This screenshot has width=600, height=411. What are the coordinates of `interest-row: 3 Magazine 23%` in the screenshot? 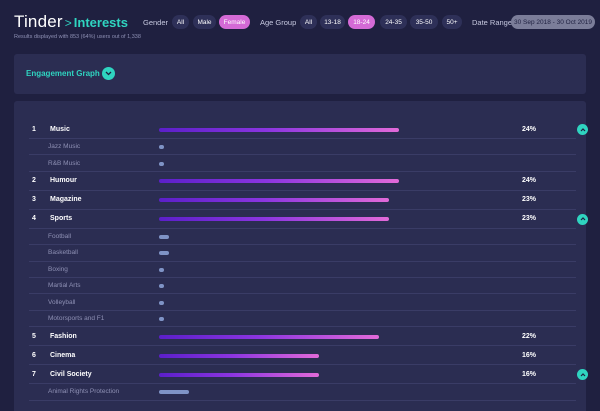 It's located at (302, 200).